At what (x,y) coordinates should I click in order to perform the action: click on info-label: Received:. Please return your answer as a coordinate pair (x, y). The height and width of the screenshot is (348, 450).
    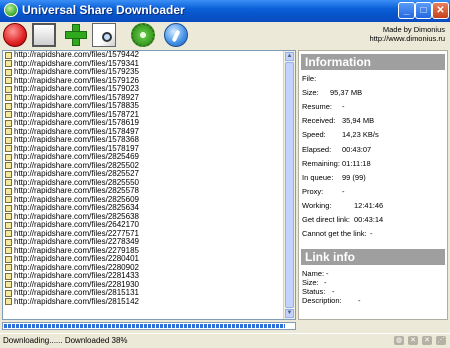
    Looking at the image, I should click on (319, 121).